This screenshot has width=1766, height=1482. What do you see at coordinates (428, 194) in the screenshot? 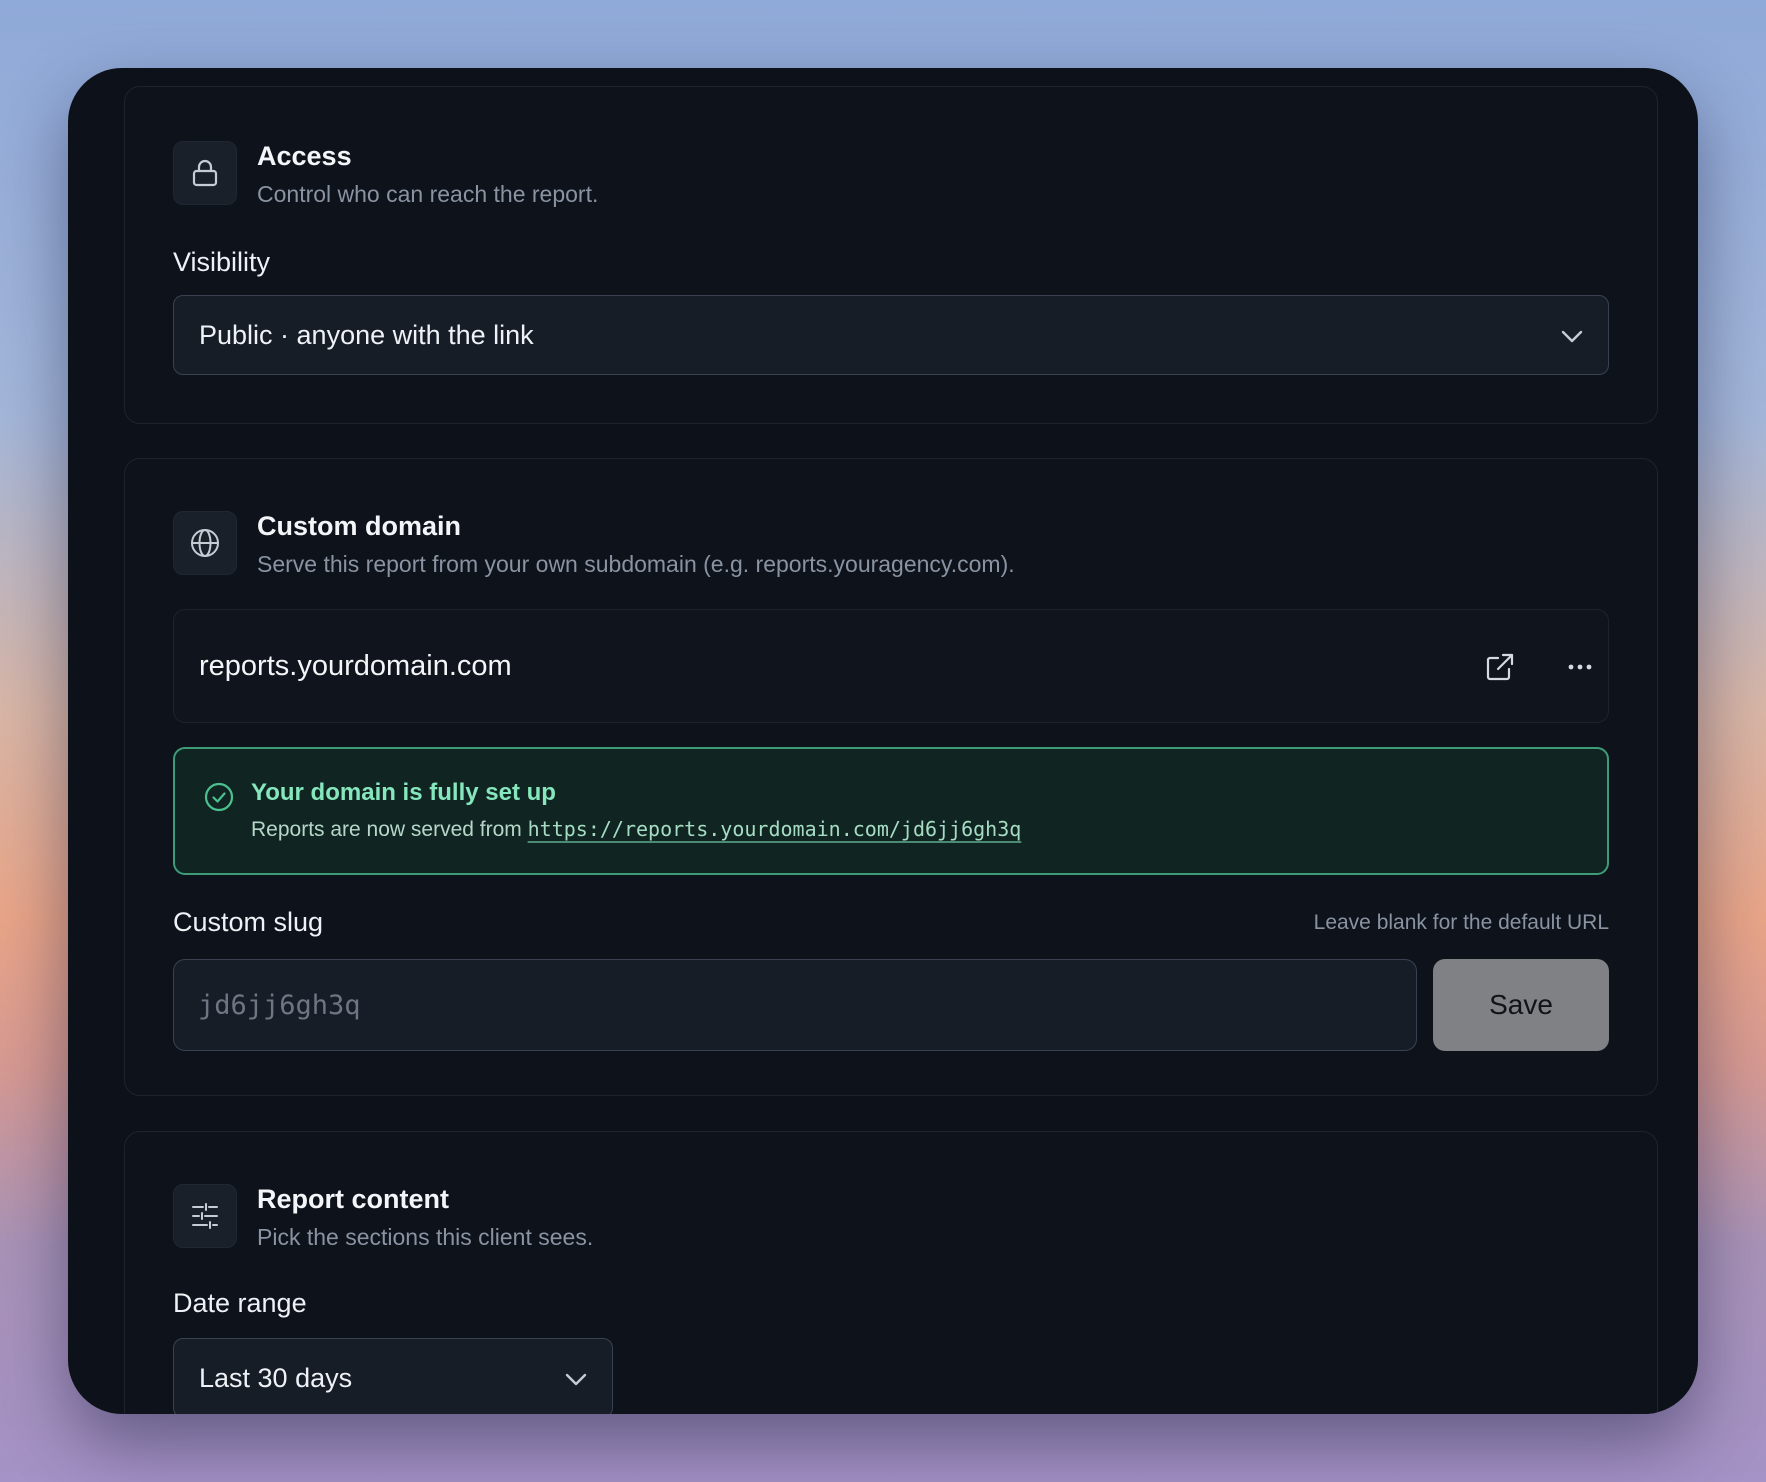
I see `access-subtitle: Control who can reach the report.` at bounding box center [428, 194].